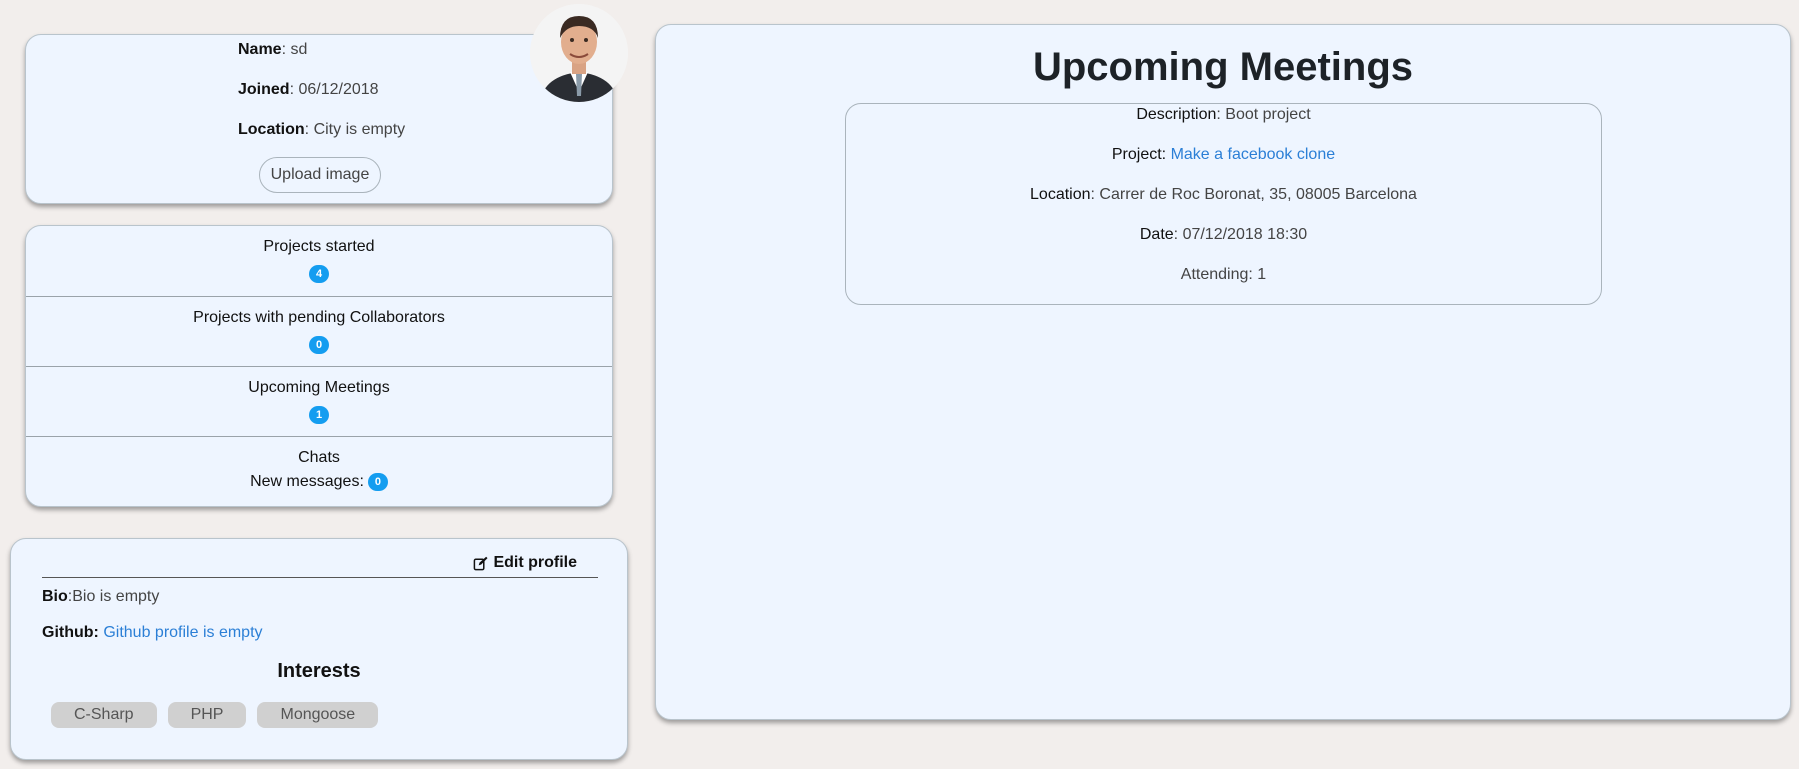 This screenshot has height=769, width=1799. Describe the element at coordinates (319, 401) in the screenshot. I see `stat-upcoming-meetings: Upcoming Meetings 1` at that location.